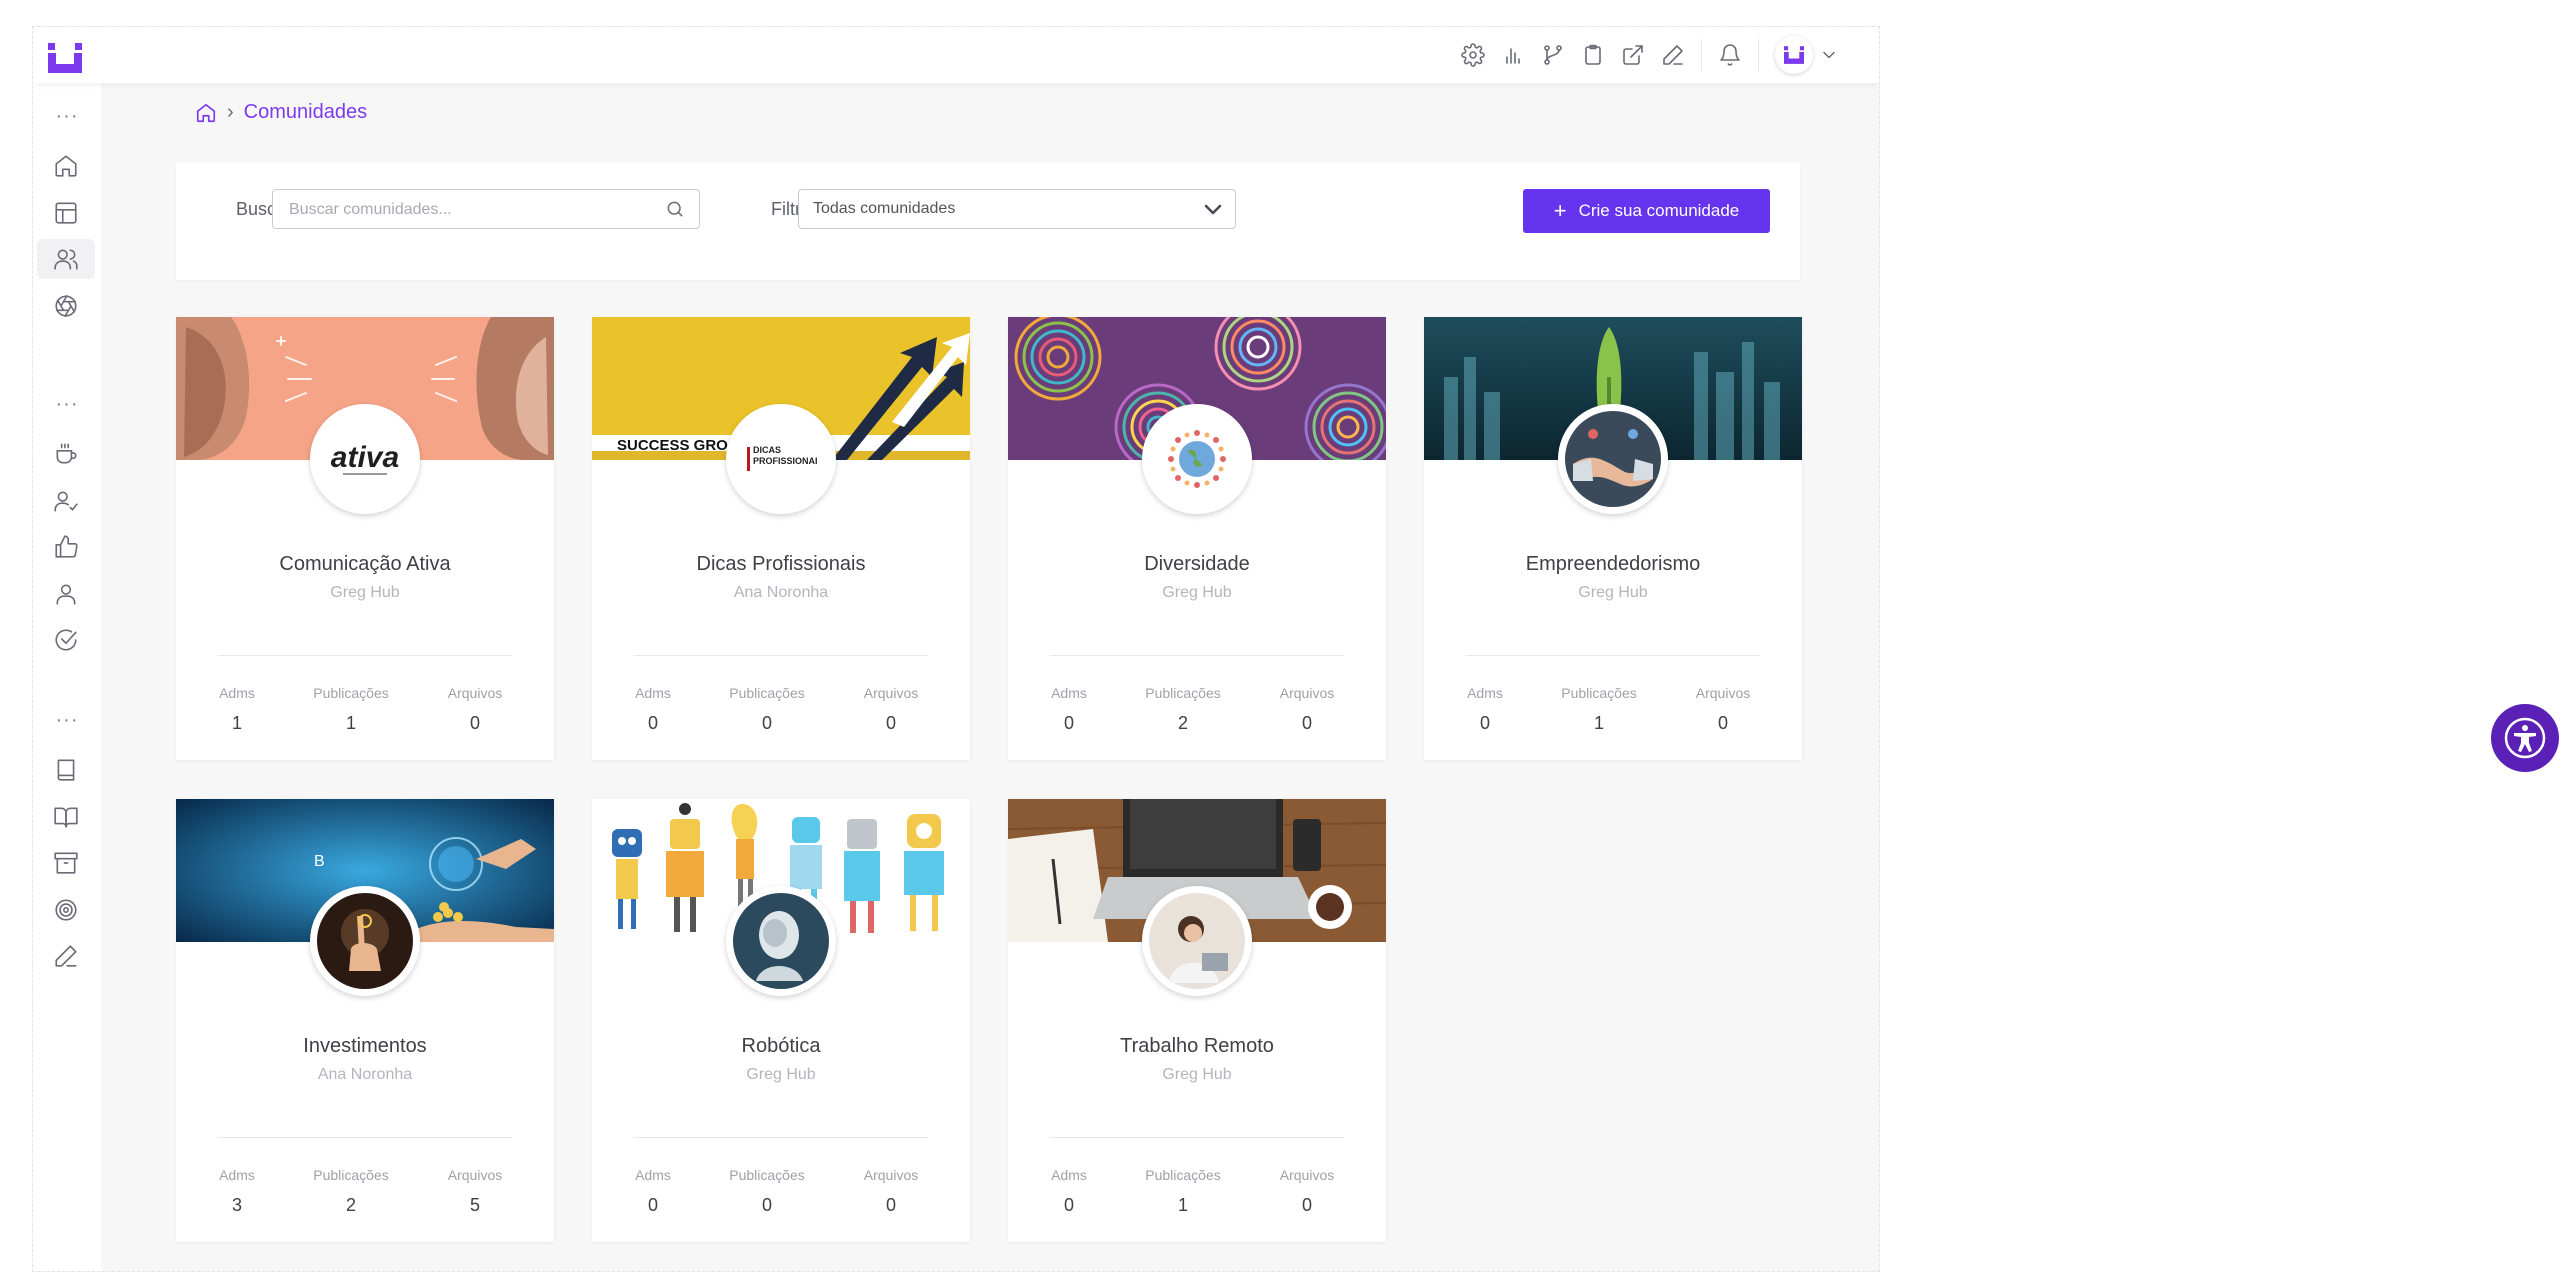  I want to click on filter-select: Todas comunidades, so click(1017, 209).